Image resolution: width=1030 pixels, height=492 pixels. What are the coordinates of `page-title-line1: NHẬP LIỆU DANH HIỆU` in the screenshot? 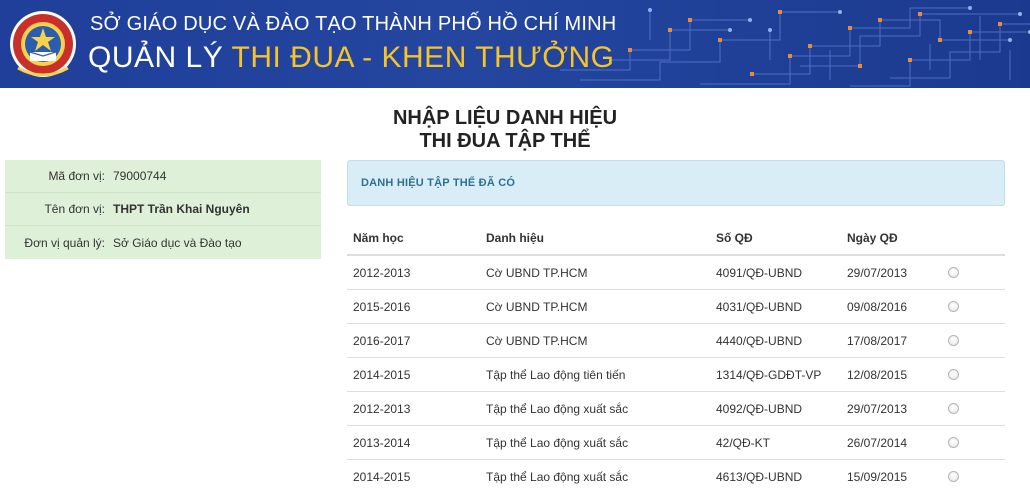 It's located at (505, 118).